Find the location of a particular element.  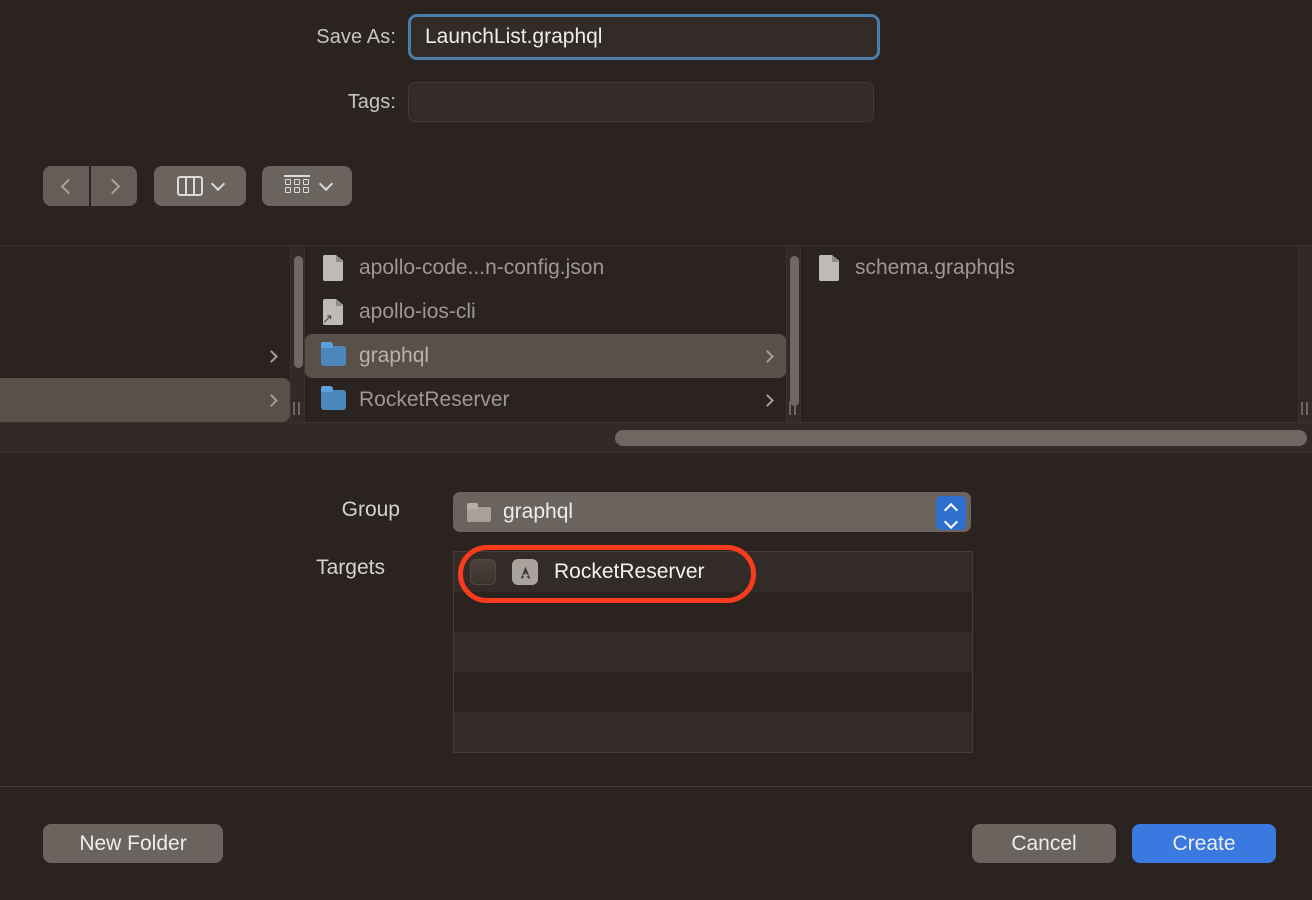

create-button: Create is located at coordinates (1204, 843).